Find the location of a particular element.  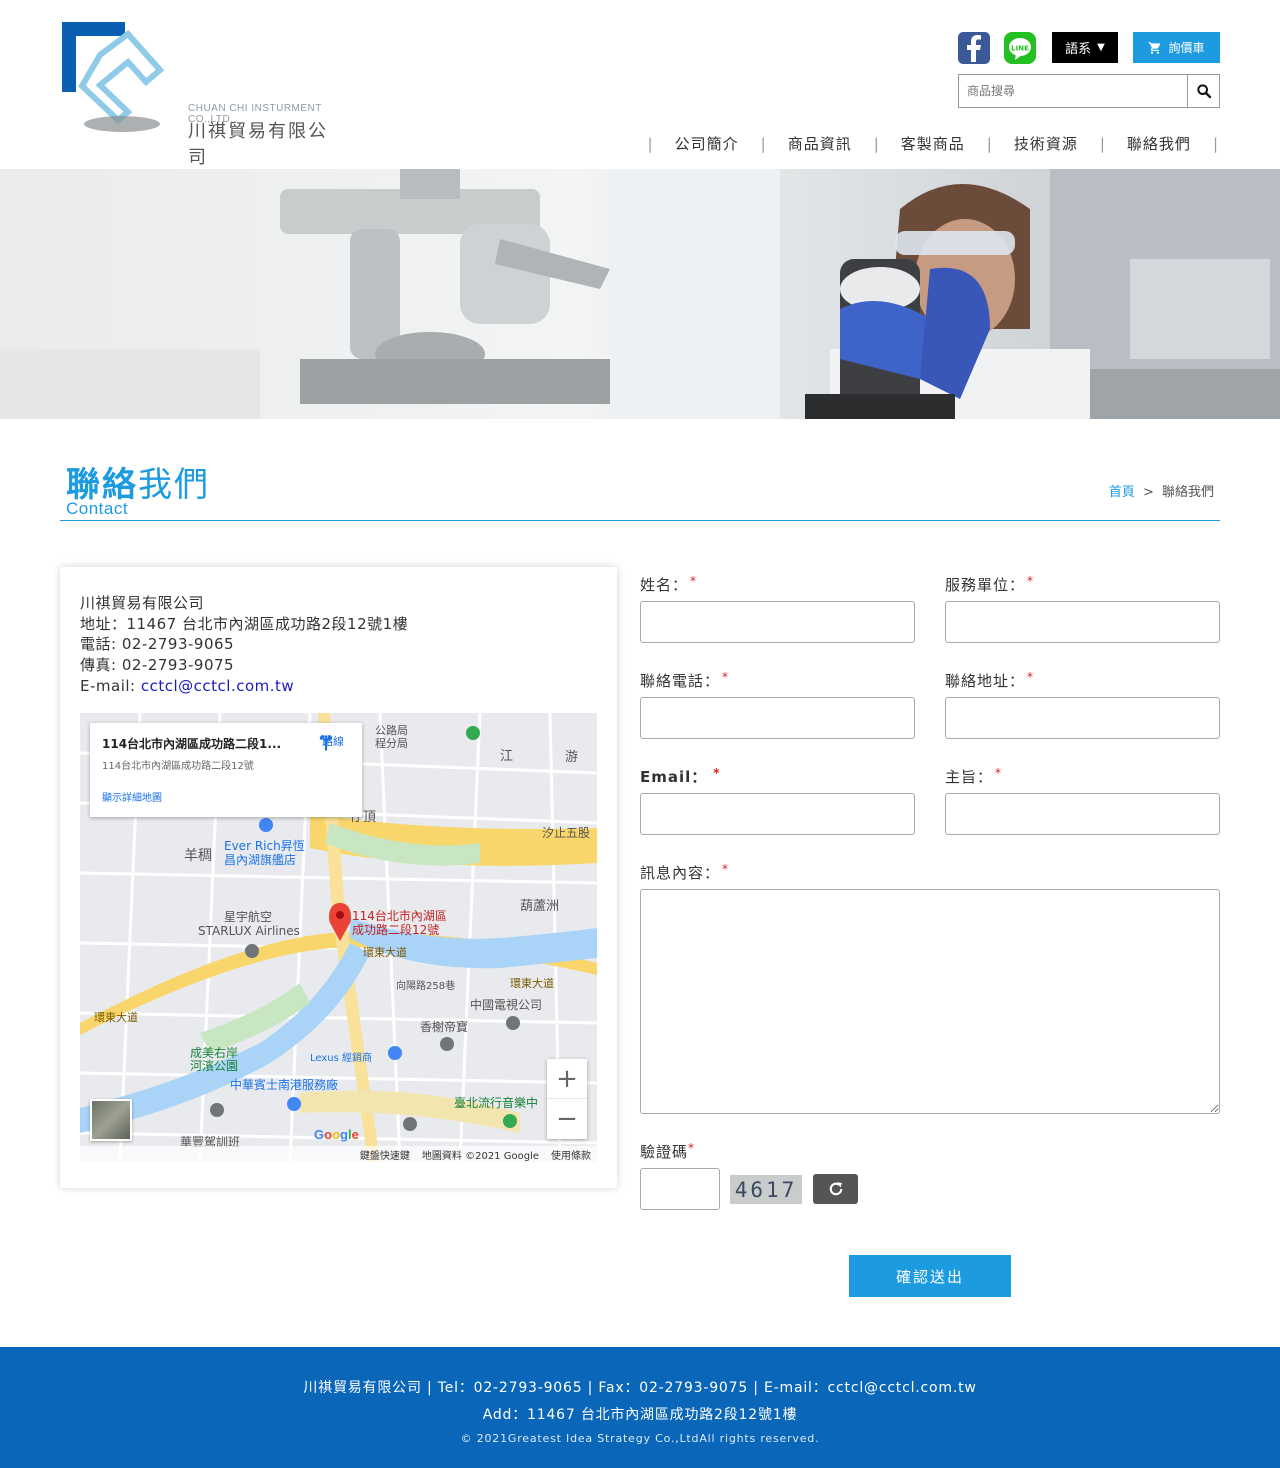

map-terms-link: 使用條款 is located at coordinates (571, 1154).